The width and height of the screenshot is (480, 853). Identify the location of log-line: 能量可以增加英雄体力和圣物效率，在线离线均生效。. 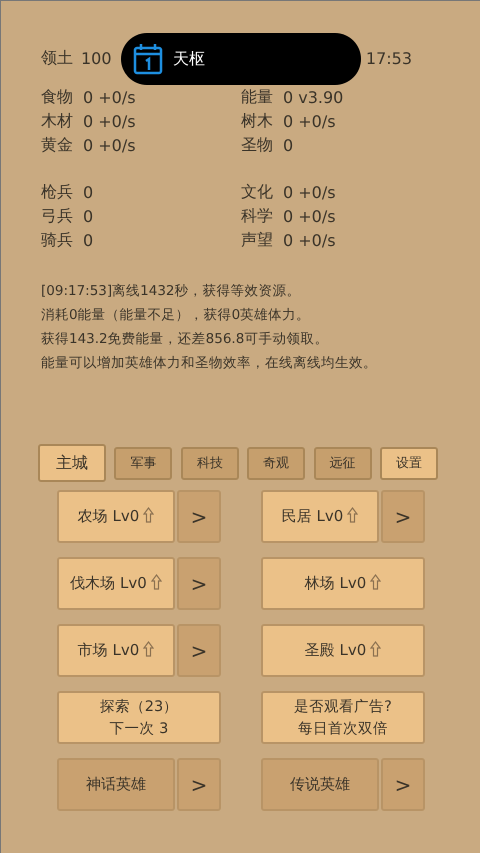
(209, 363).